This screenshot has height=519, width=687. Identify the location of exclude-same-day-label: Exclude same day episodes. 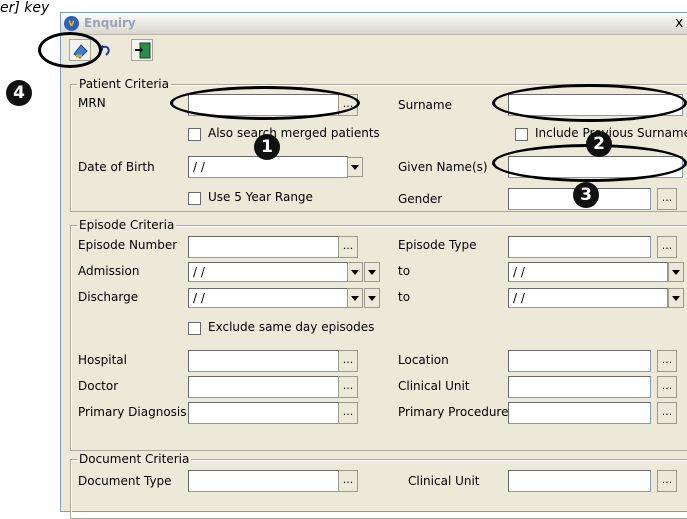
(291, 327).